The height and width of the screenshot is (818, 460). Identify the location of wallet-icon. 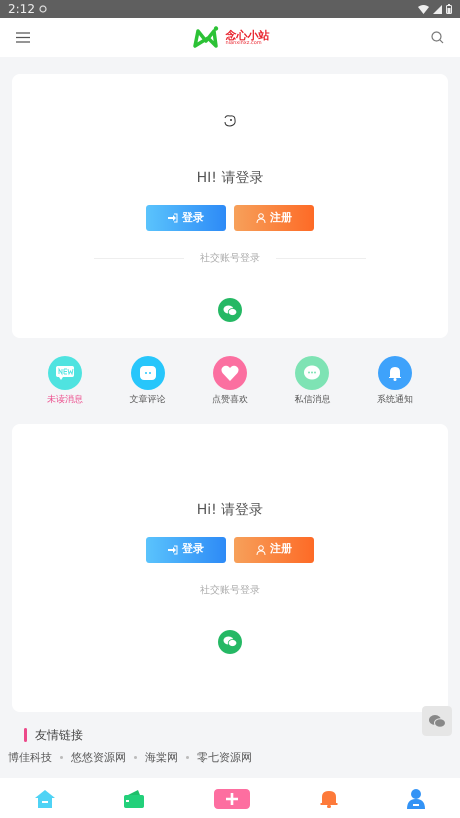
(134, 799).